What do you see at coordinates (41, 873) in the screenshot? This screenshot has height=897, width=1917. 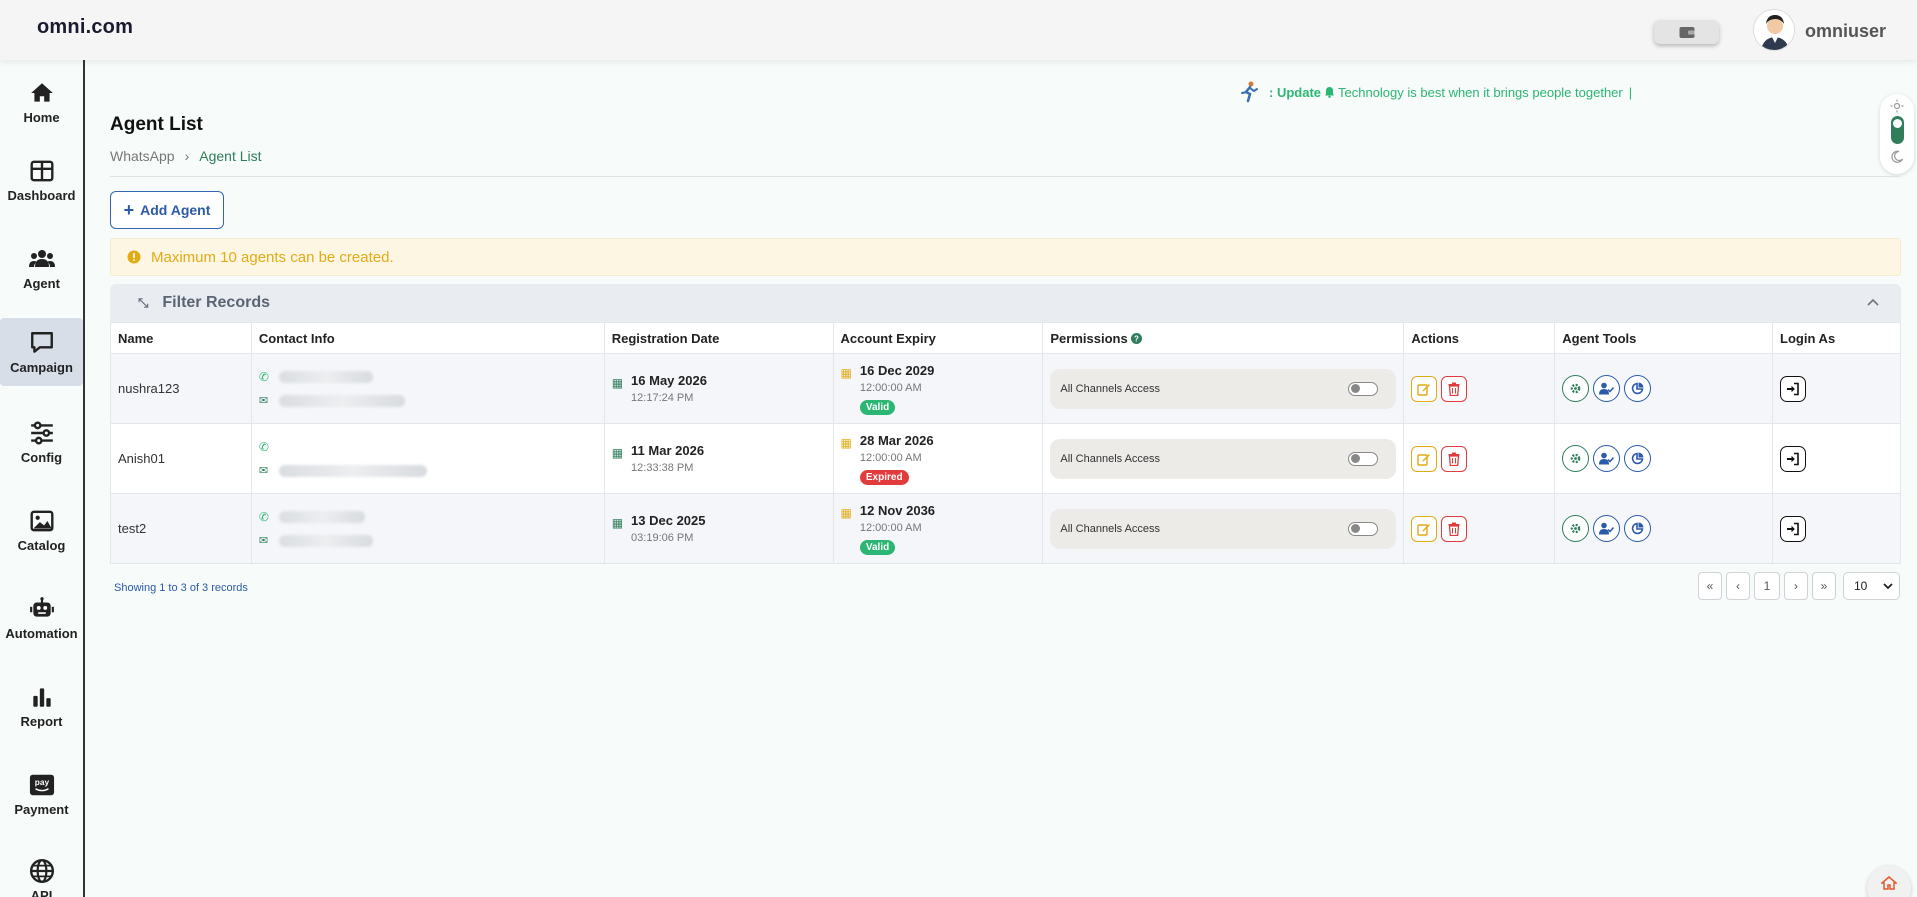 I see `sidebar-item-api: API` at bounding box center [41, 873].